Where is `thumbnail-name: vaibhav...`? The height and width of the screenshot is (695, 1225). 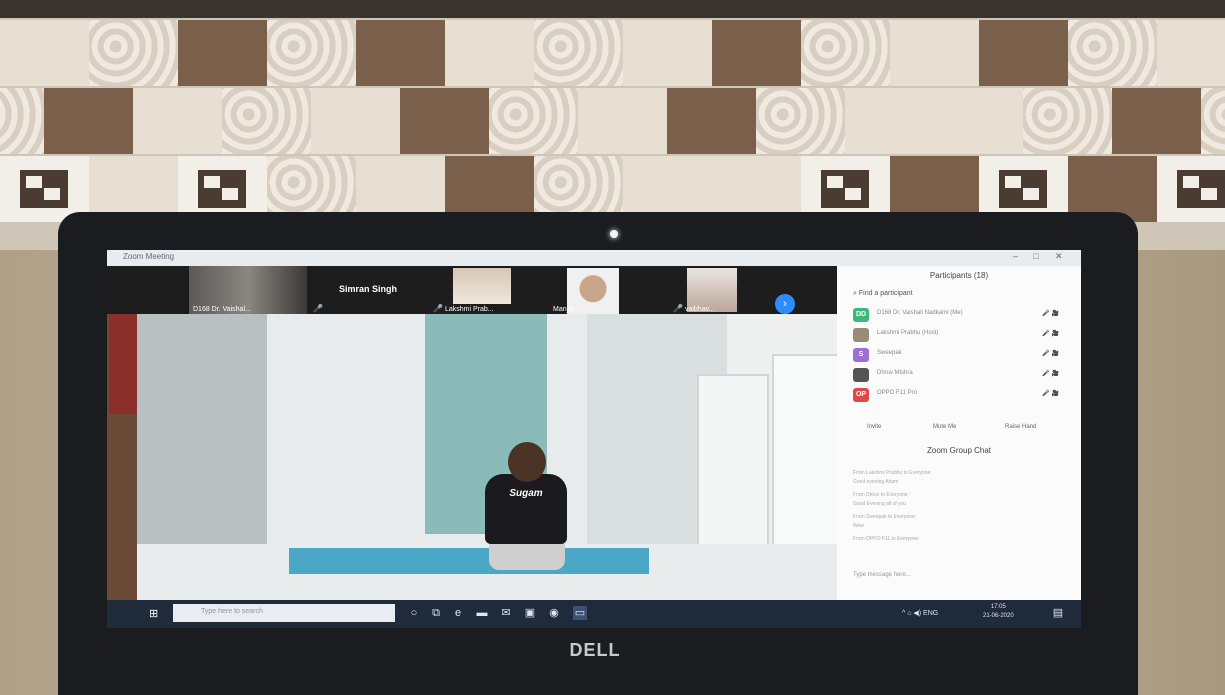 thumbnail-name: vaibhav... is located at coordinates (699, 309).